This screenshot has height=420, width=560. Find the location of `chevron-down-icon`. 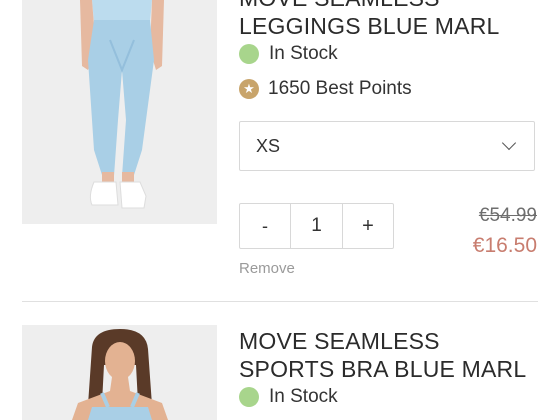

chevron-down-icon is located at coordinates (509, 143).